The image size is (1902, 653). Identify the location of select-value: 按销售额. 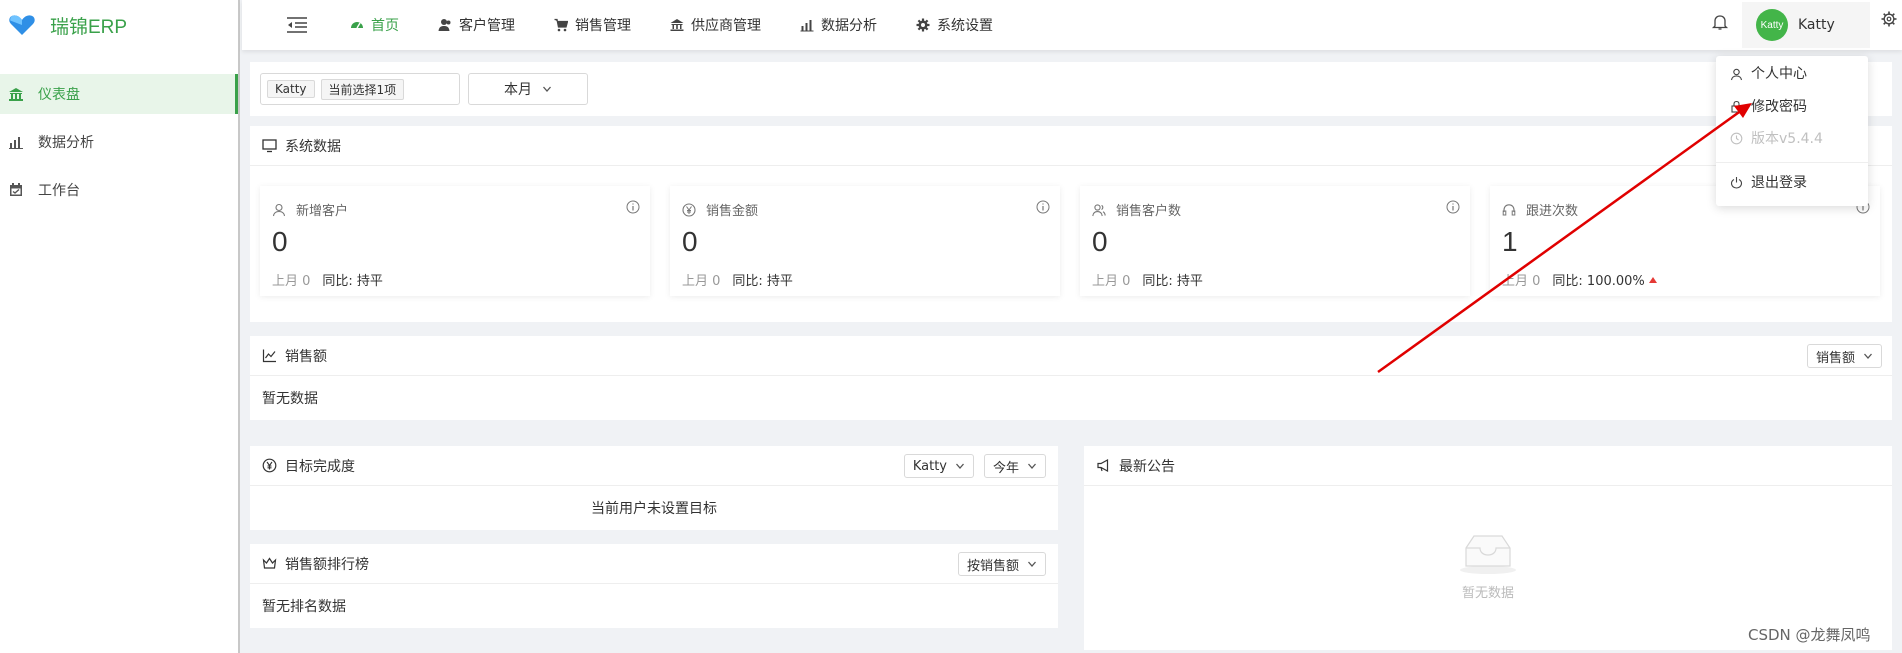
(992, 566).